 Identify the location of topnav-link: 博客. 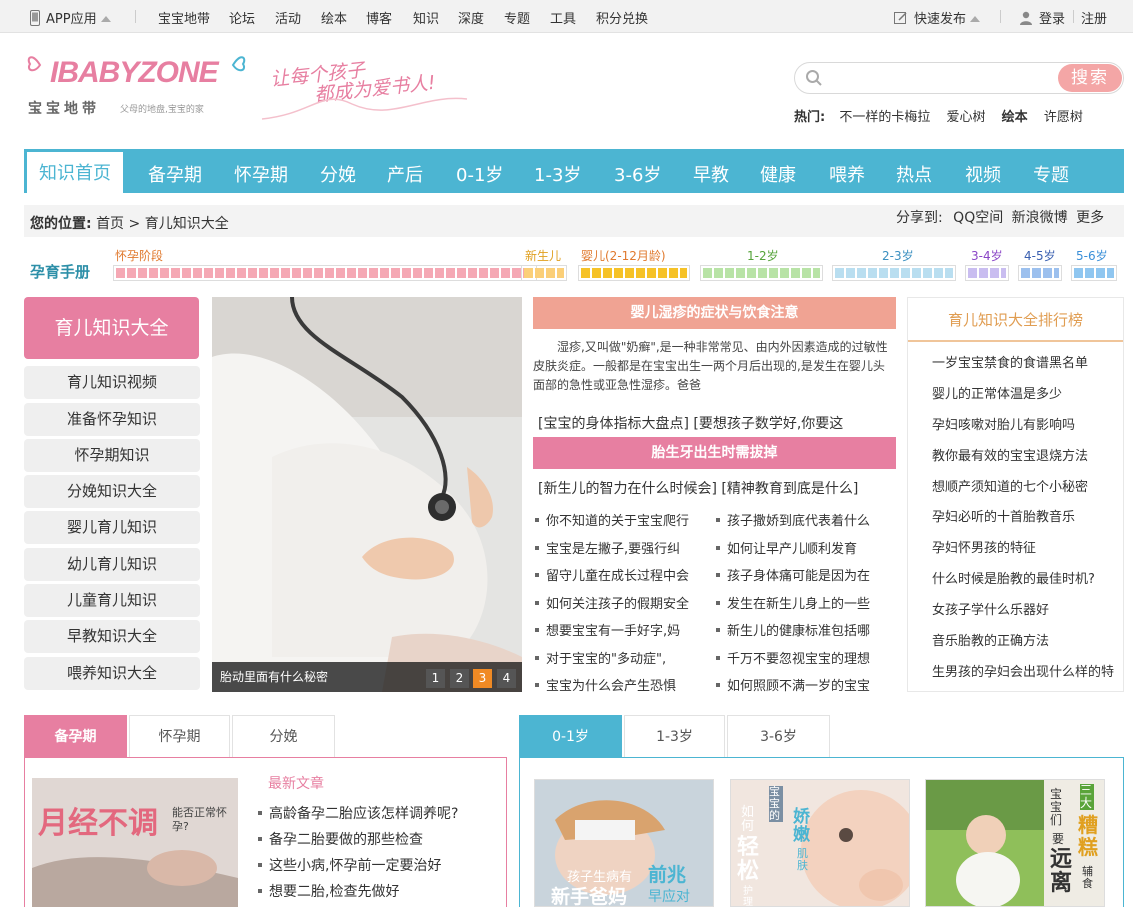
(379, 17).